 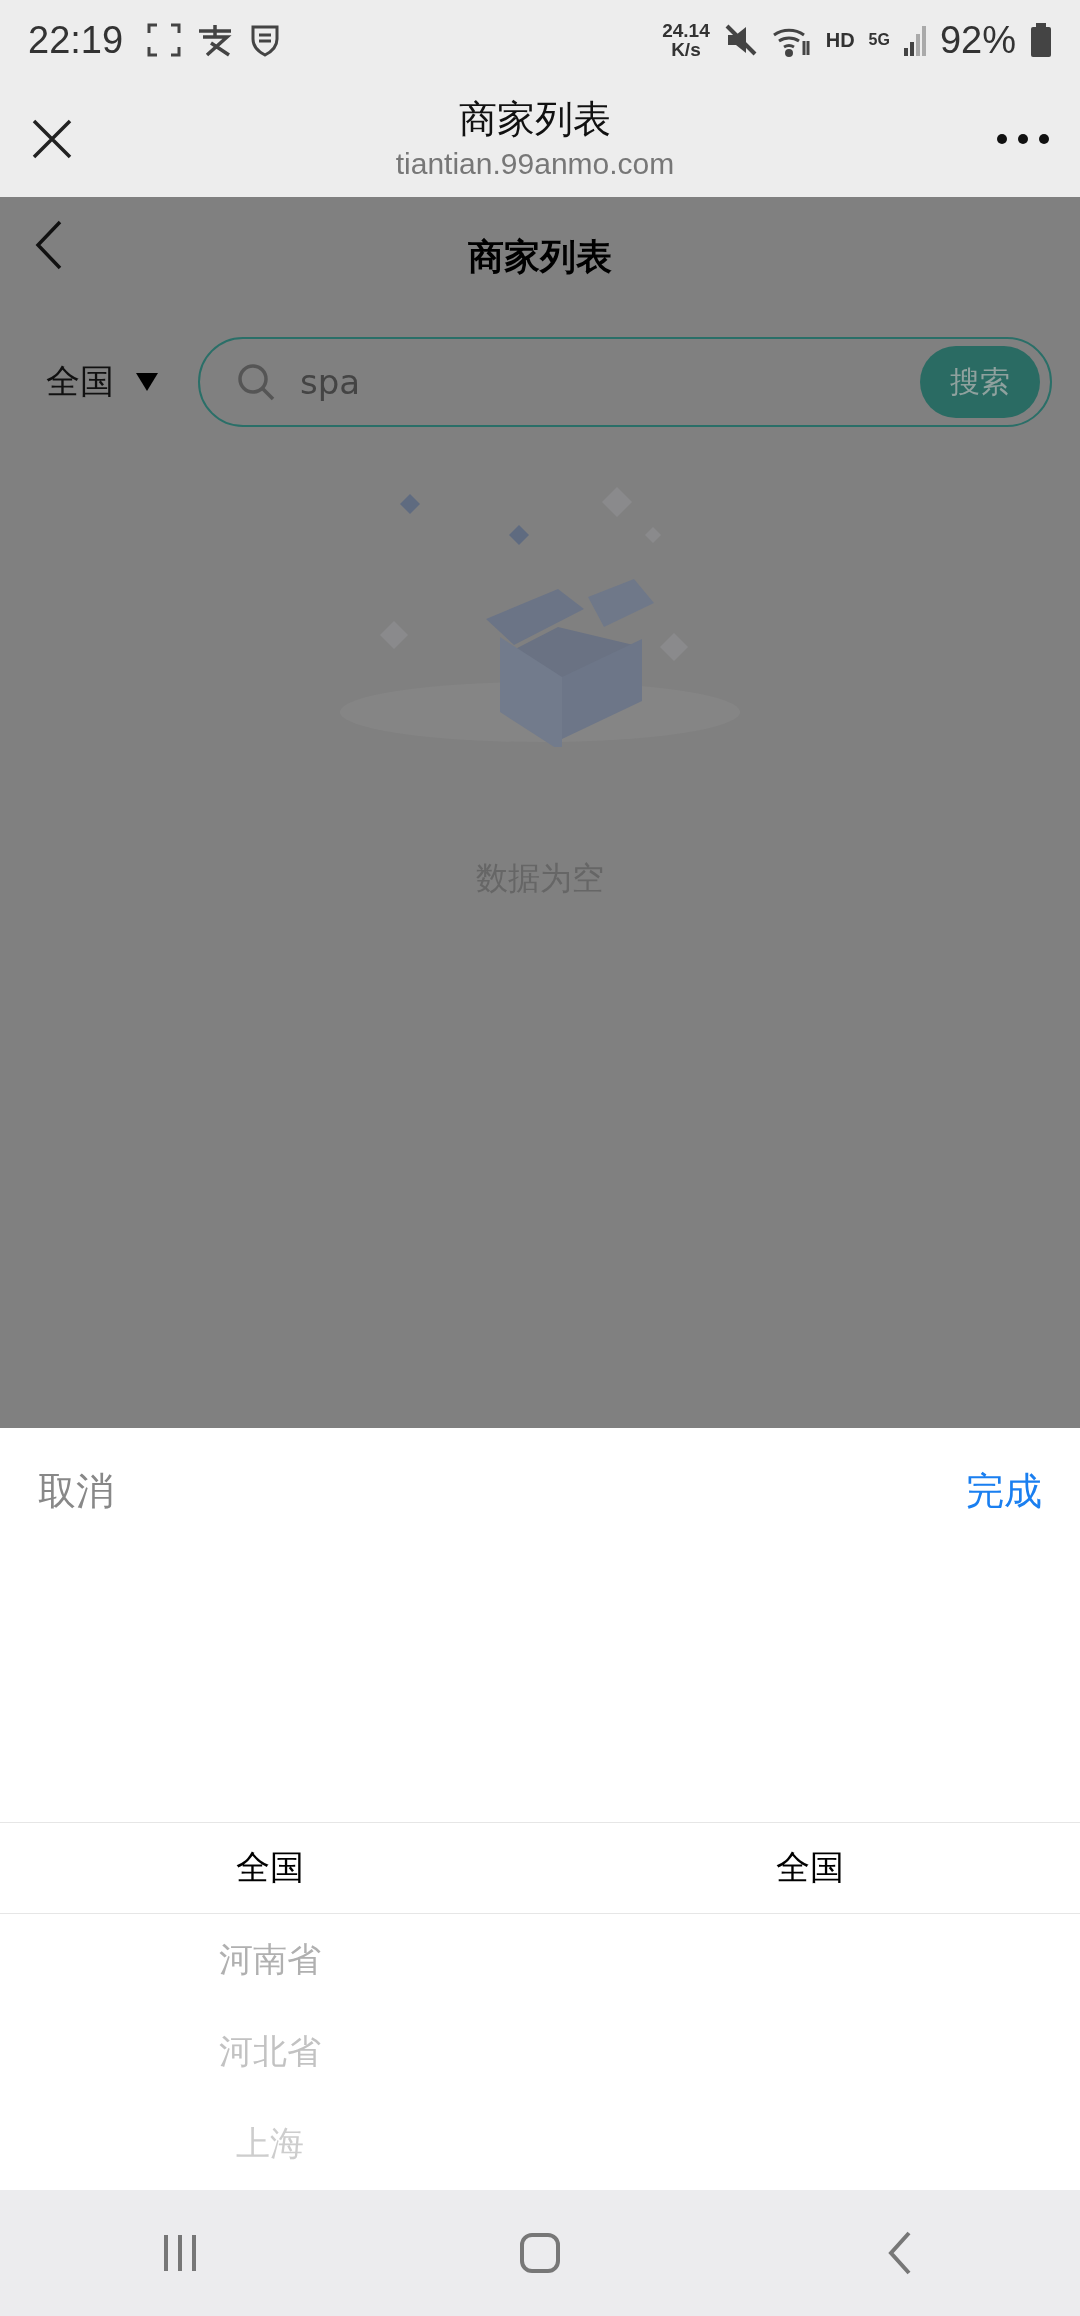 What do you see at coordinates (914, 40) in the screenshot?
I see `signal-icon` at bounding box center [914, 40].